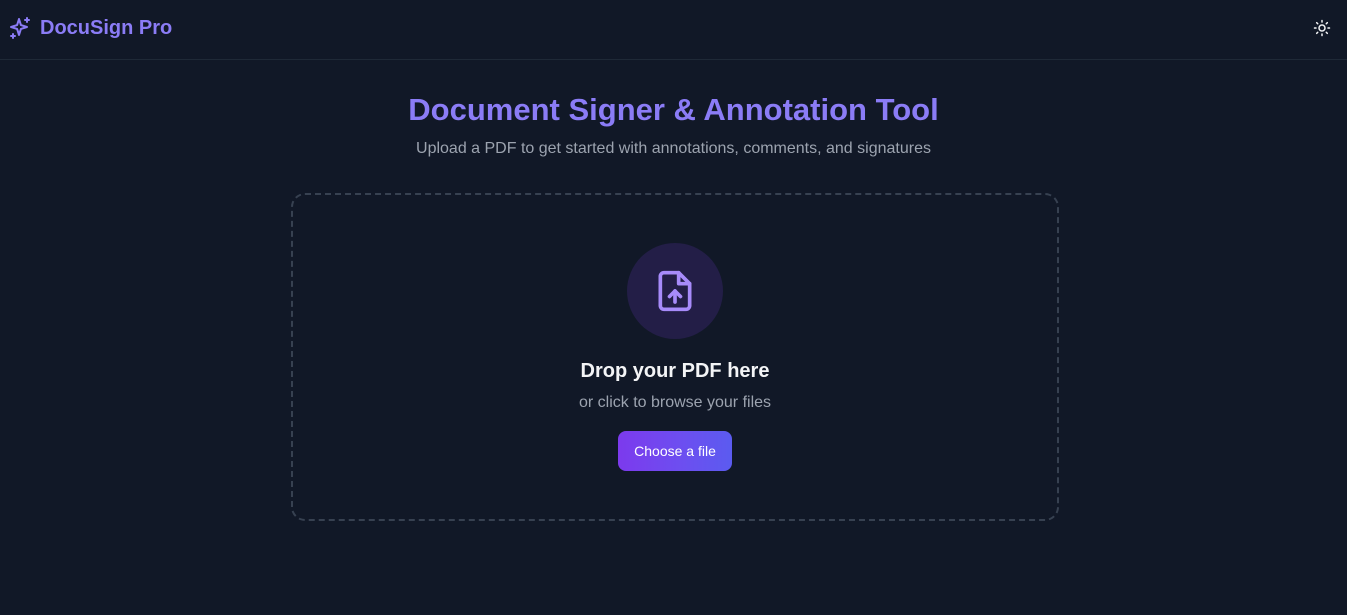  What do you see at coordinates (673, 30) in the screenshot?
I see `top-header: DocuSign Pro` at bounding box center [673, 30].